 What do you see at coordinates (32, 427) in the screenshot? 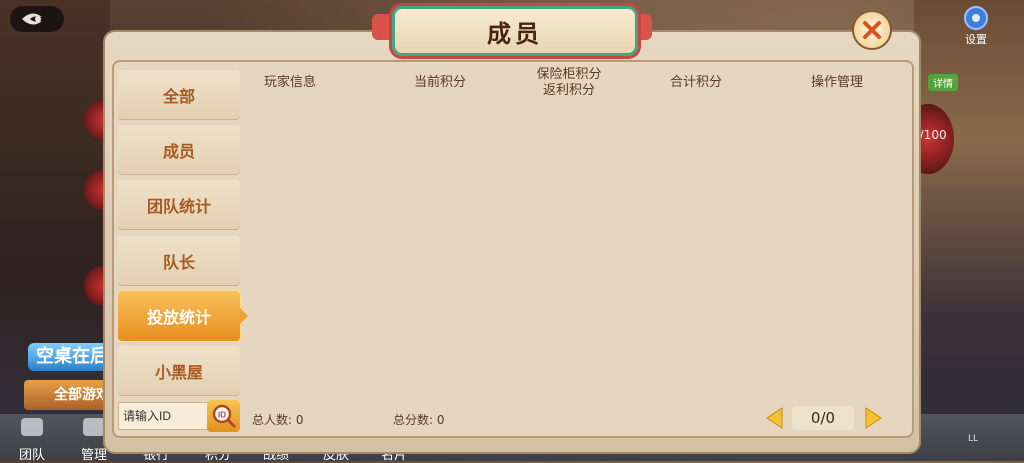
I see `team-icon` at bounding box center [32, 427].